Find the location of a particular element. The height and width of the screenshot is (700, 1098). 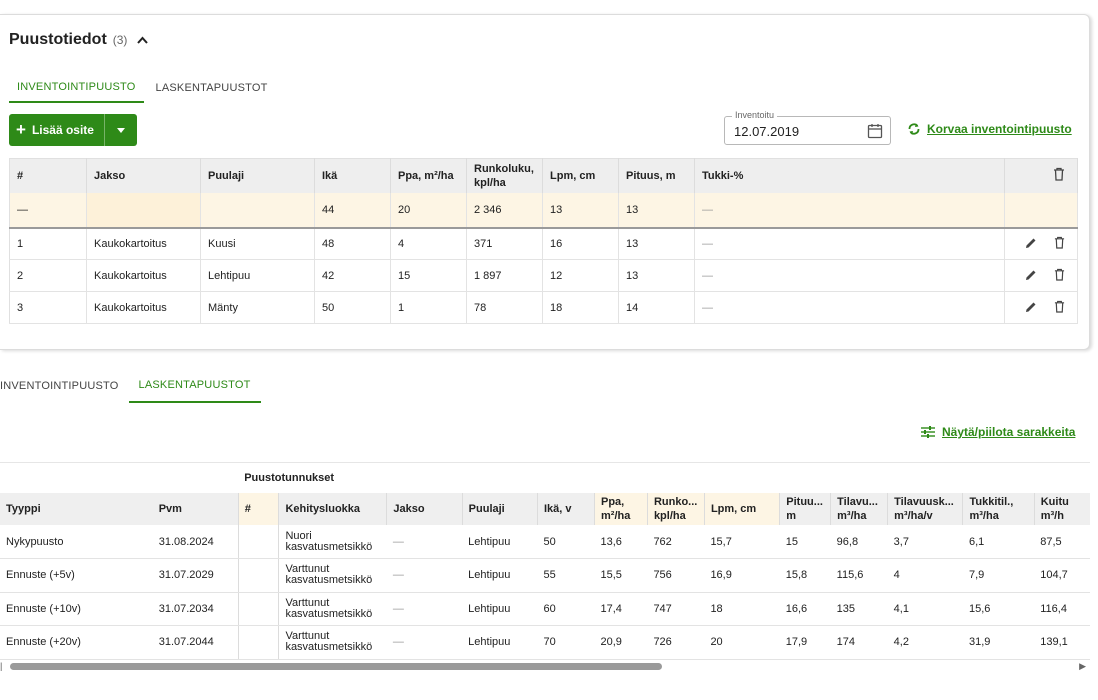

scroll-left-arrow-icon: | is located at coordinates (1, 666).